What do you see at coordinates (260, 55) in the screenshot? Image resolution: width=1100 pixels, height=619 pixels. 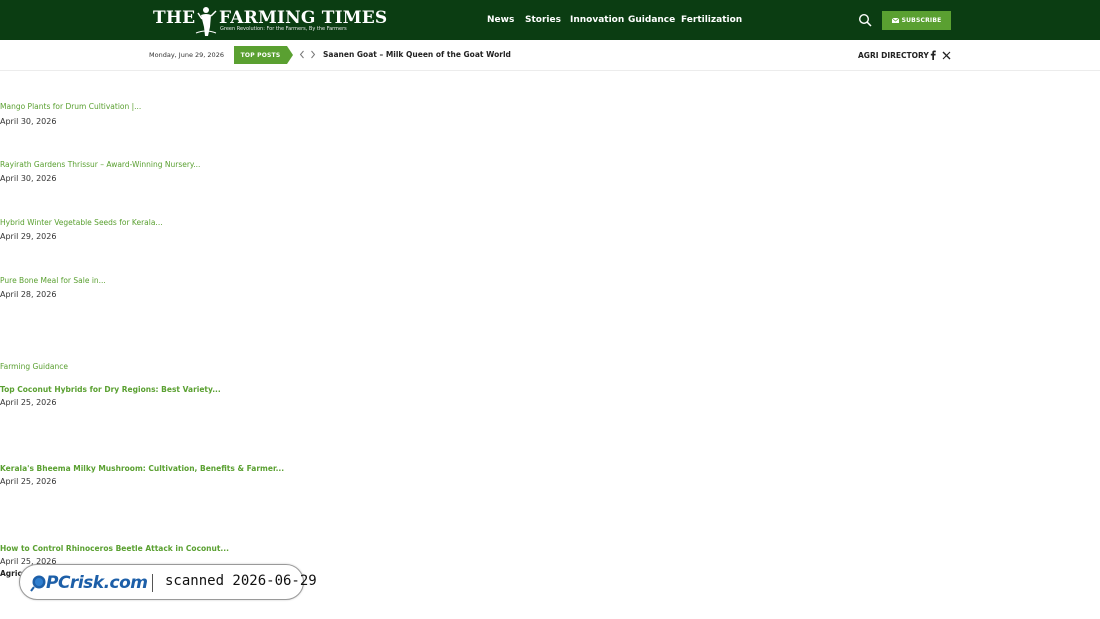 I see `top-posts-label: TOP POSTS` at bounding box center [260, 55].